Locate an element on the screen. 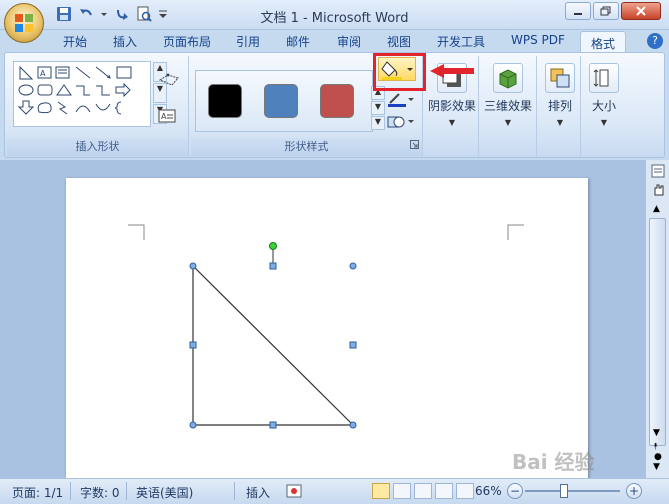  office-button is located at coordinates (24, 23).